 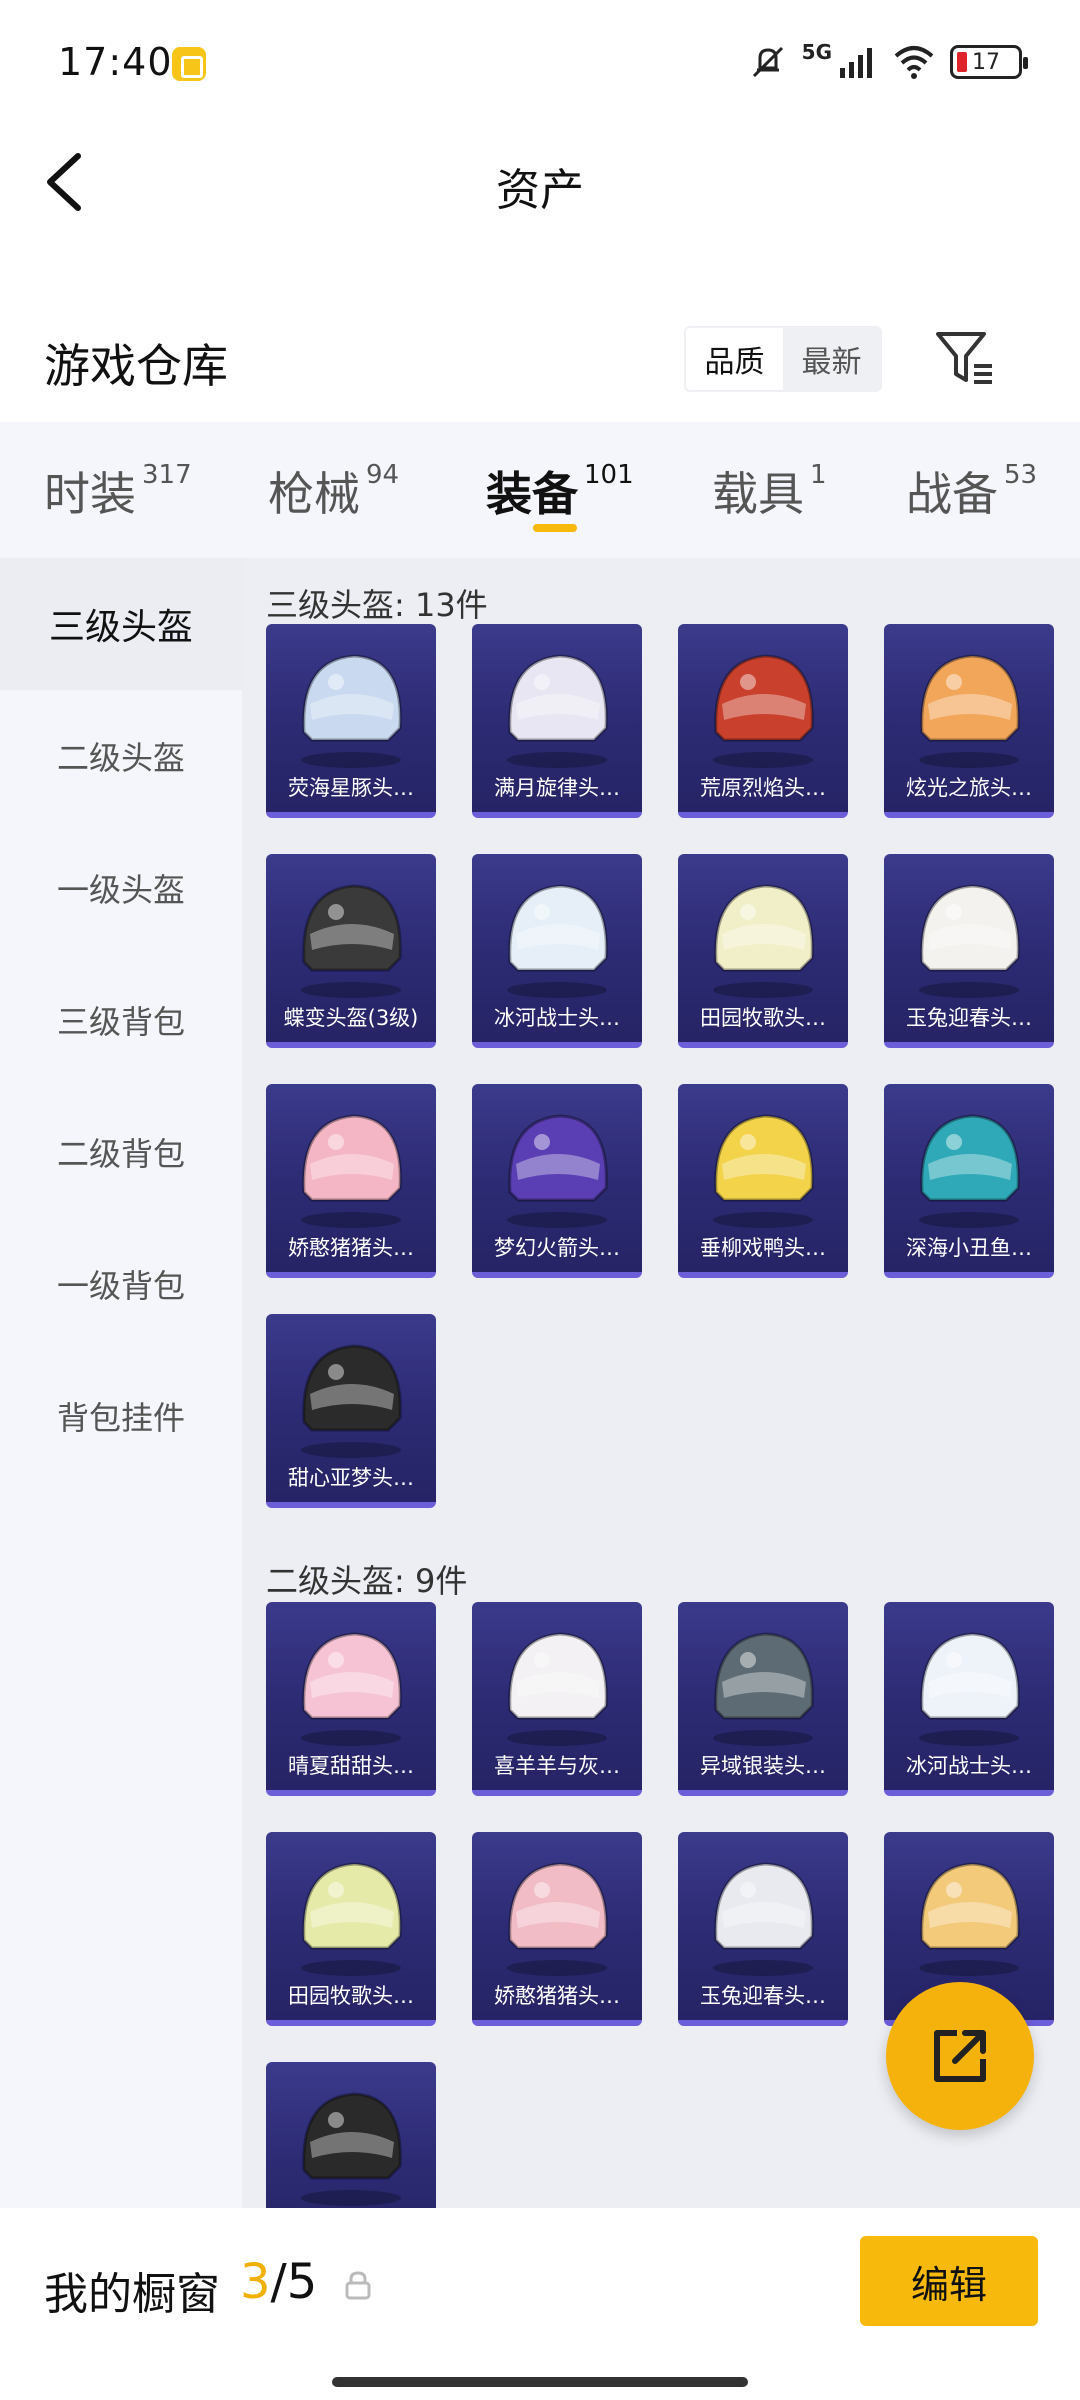 I want to click on tab-vehicles: 载具 1, so click(x=769, y=491).